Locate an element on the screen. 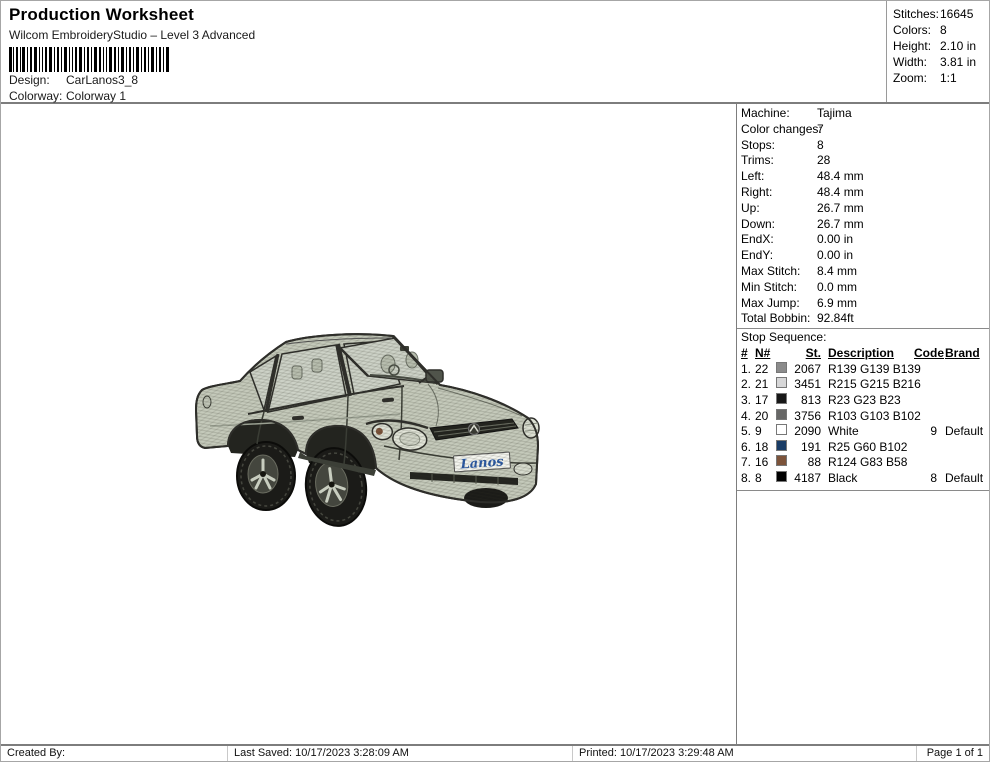  col-n: N# is located at coordinates (763, 353).